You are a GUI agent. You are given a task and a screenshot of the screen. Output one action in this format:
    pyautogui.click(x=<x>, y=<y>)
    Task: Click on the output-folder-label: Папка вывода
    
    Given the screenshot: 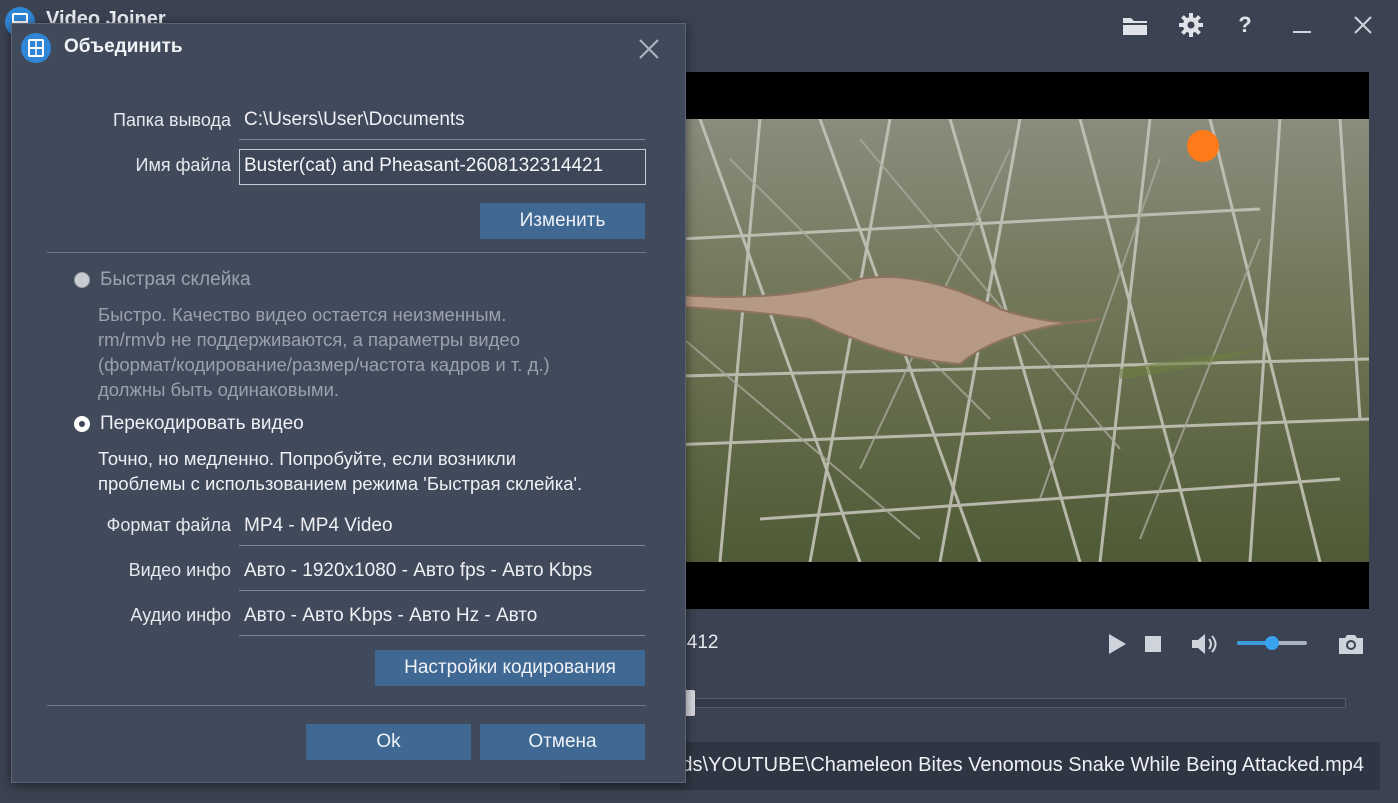 What is the action you would take?
    pyautogui.click(x=172, y=120)
    